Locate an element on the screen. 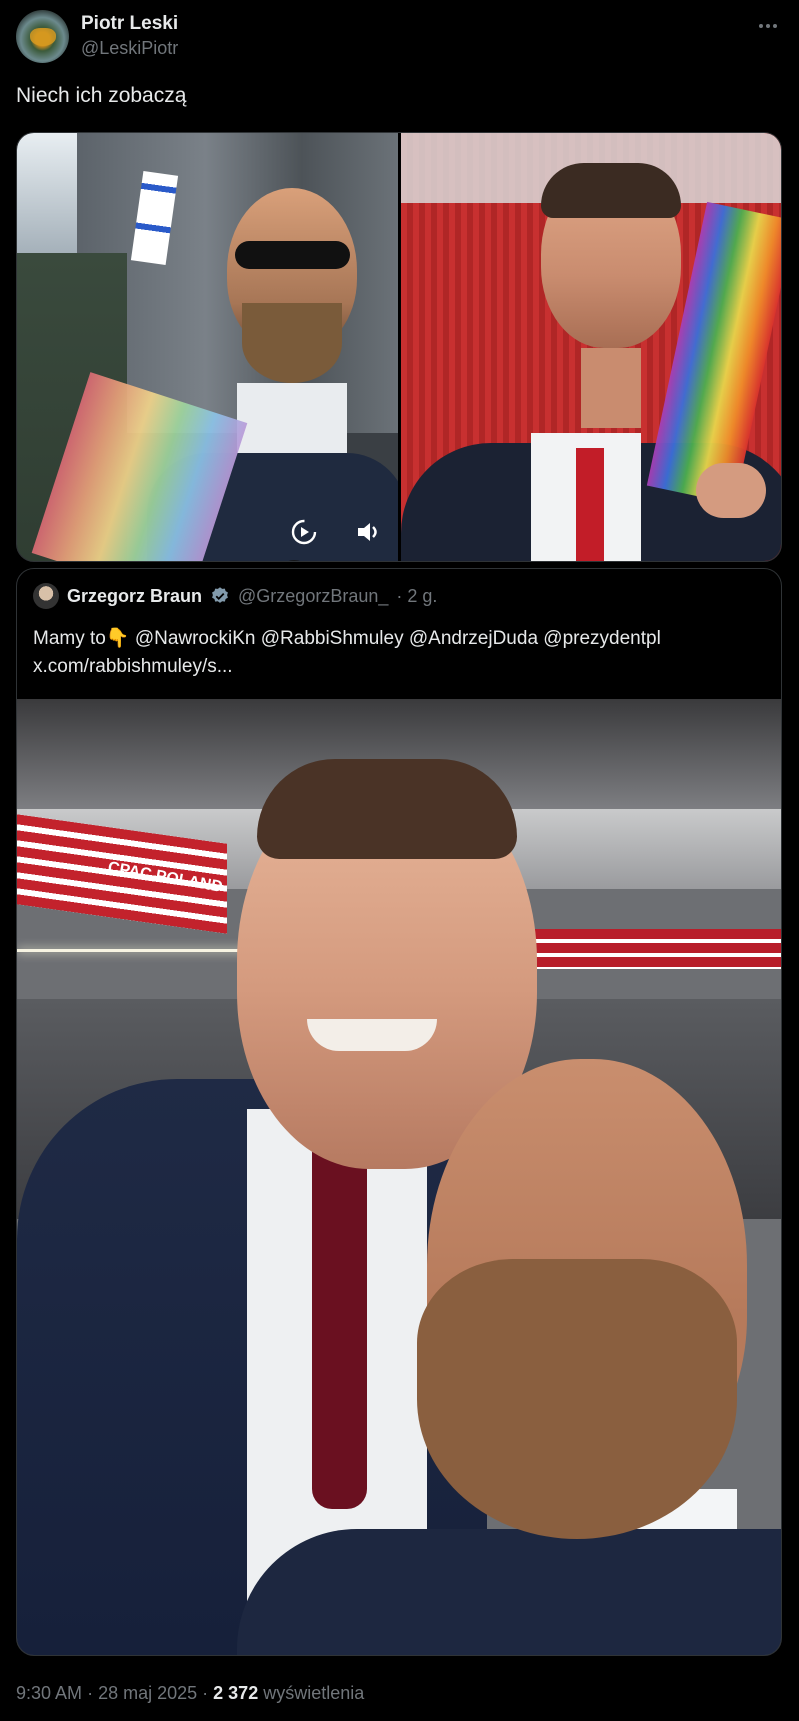  video-right is located at coordinates (591, 347).